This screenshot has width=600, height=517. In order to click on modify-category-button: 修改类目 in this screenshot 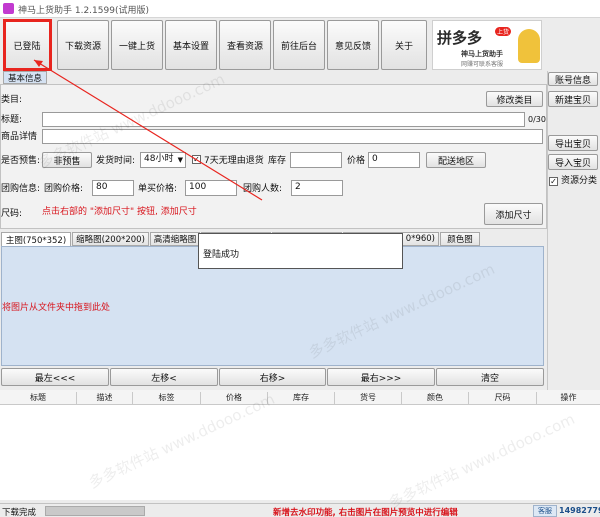, I will do `click(514, 99)`.